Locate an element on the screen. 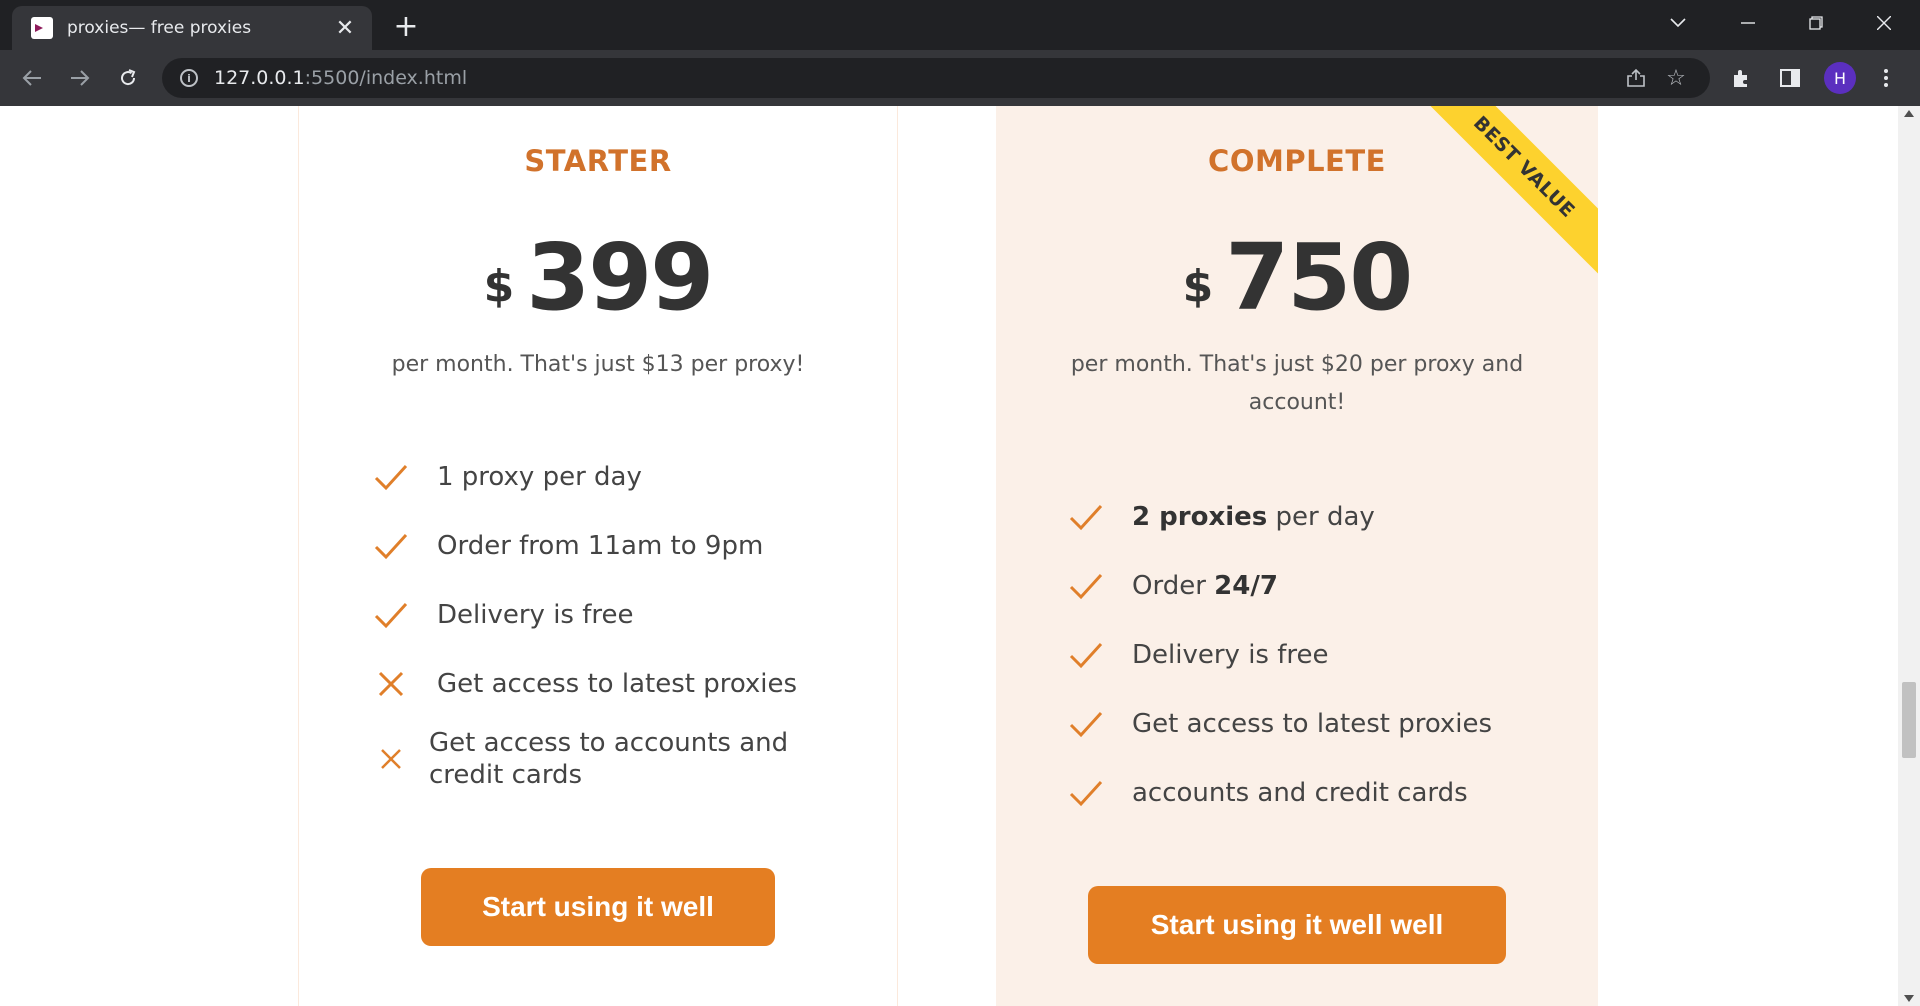 This screenshot has width=1920, height=1006. menu-icon is located at coordinates (1886, 78).